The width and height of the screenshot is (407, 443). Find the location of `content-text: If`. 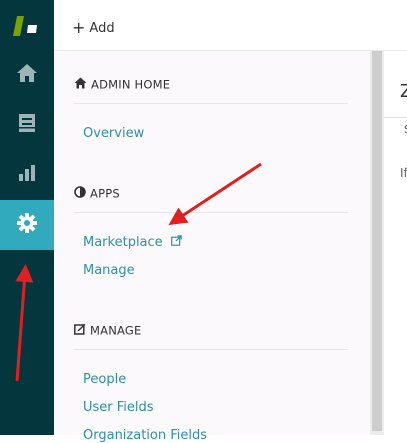

content-text: If is located at coordinates (403, 173).